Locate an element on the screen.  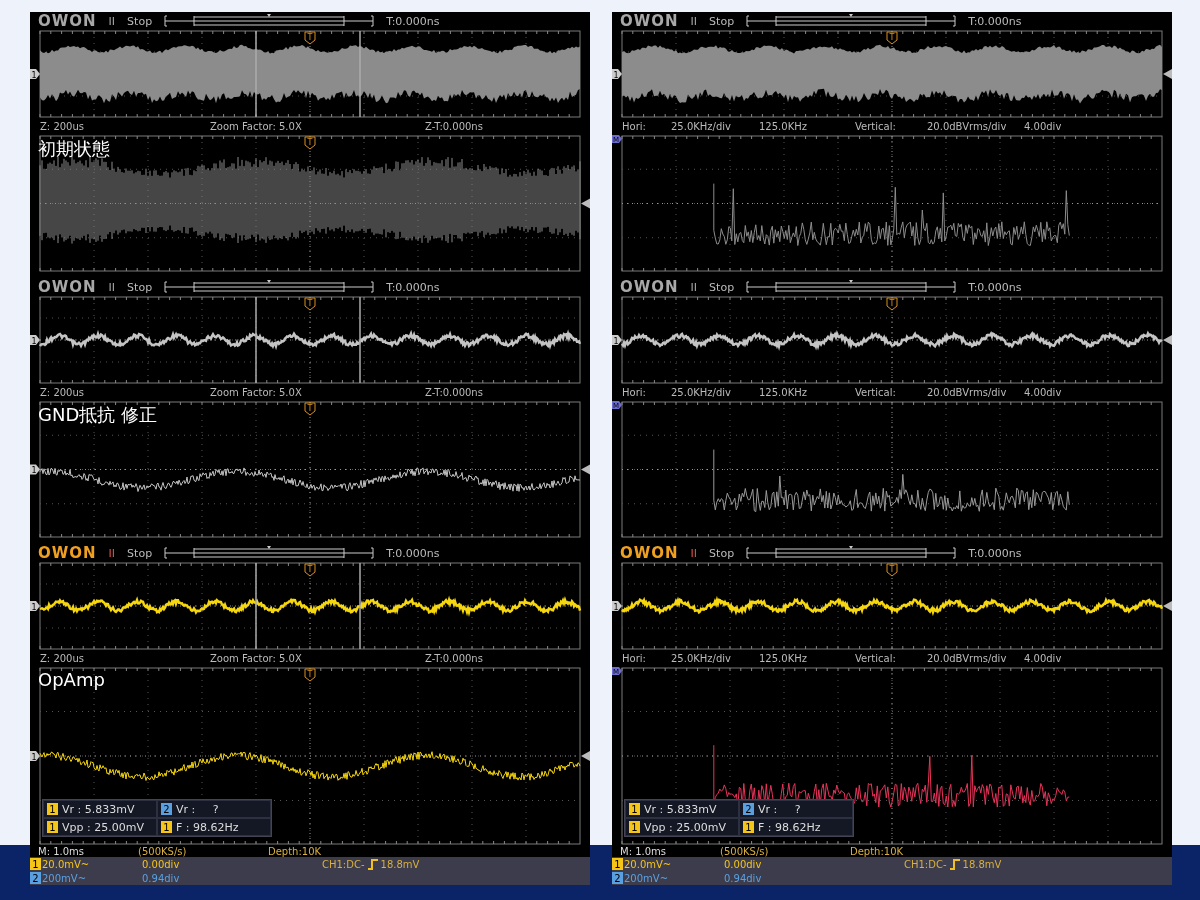
caption: 初期状態 is located at coordinates (74, 149).